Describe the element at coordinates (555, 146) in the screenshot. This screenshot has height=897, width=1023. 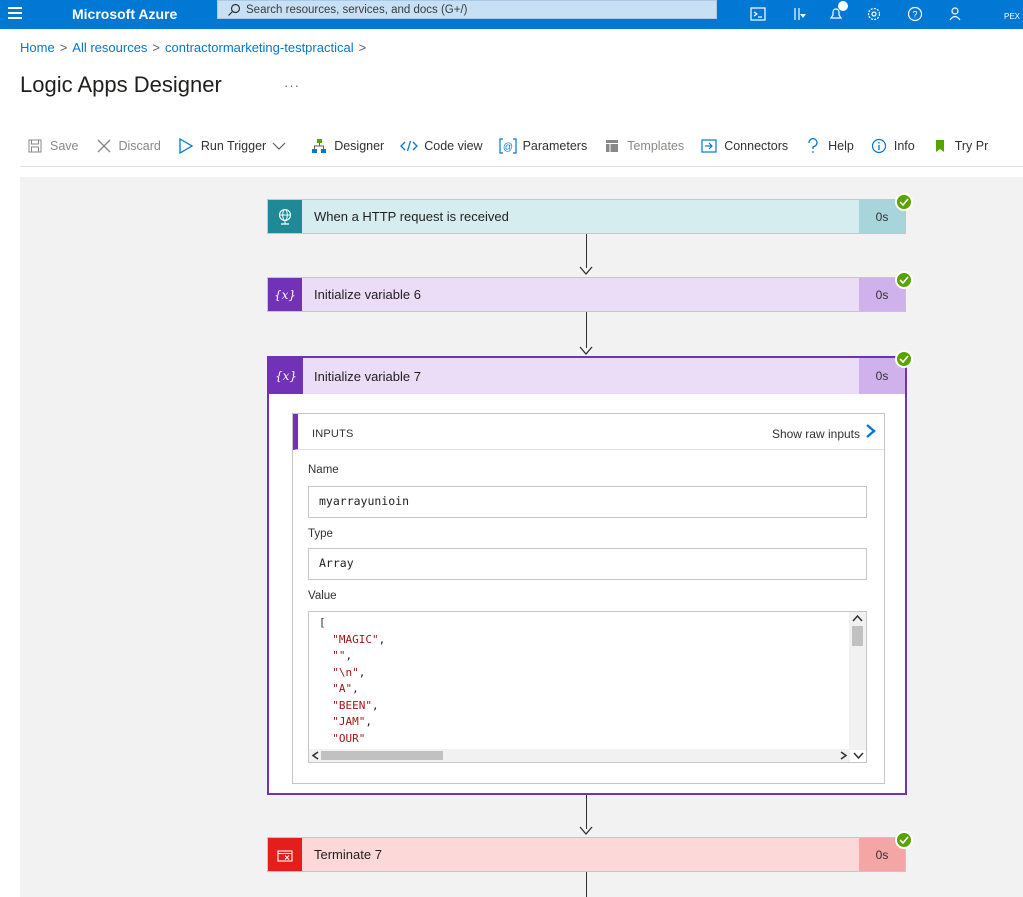
I see `parameters-label: Parameters` at that location.